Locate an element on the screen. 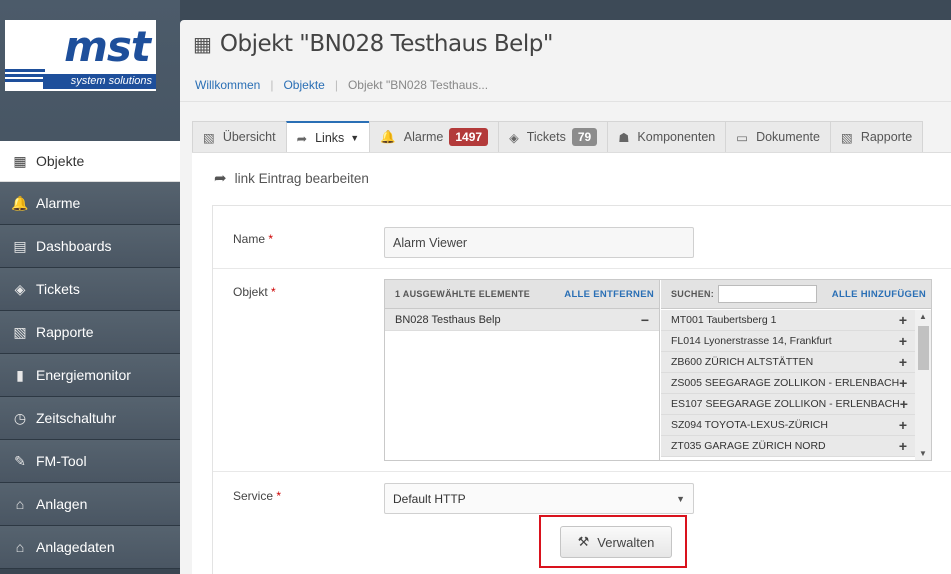  clock-icon: ◷ is located at coordinates (20, 417).